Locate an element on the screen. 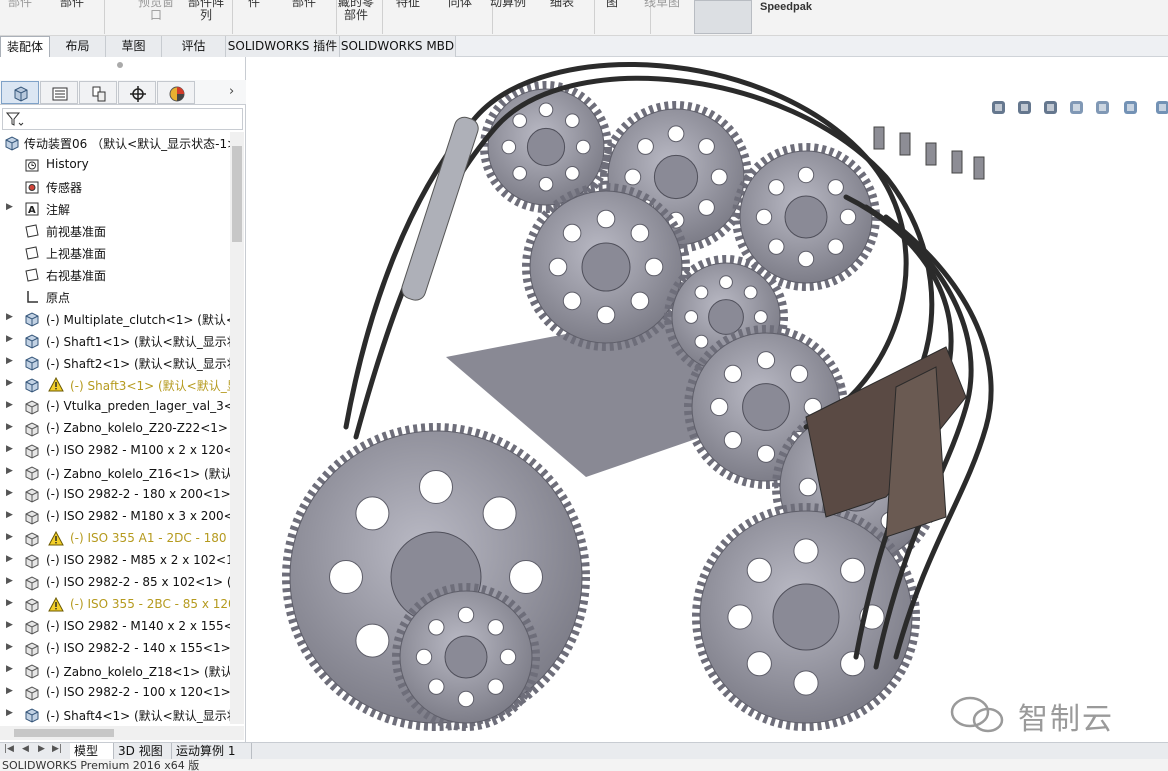 Image resolution: width=1168 pixels, height=771 pixels. ribbon-button: 线草图 is located at coordinates (662, 4).